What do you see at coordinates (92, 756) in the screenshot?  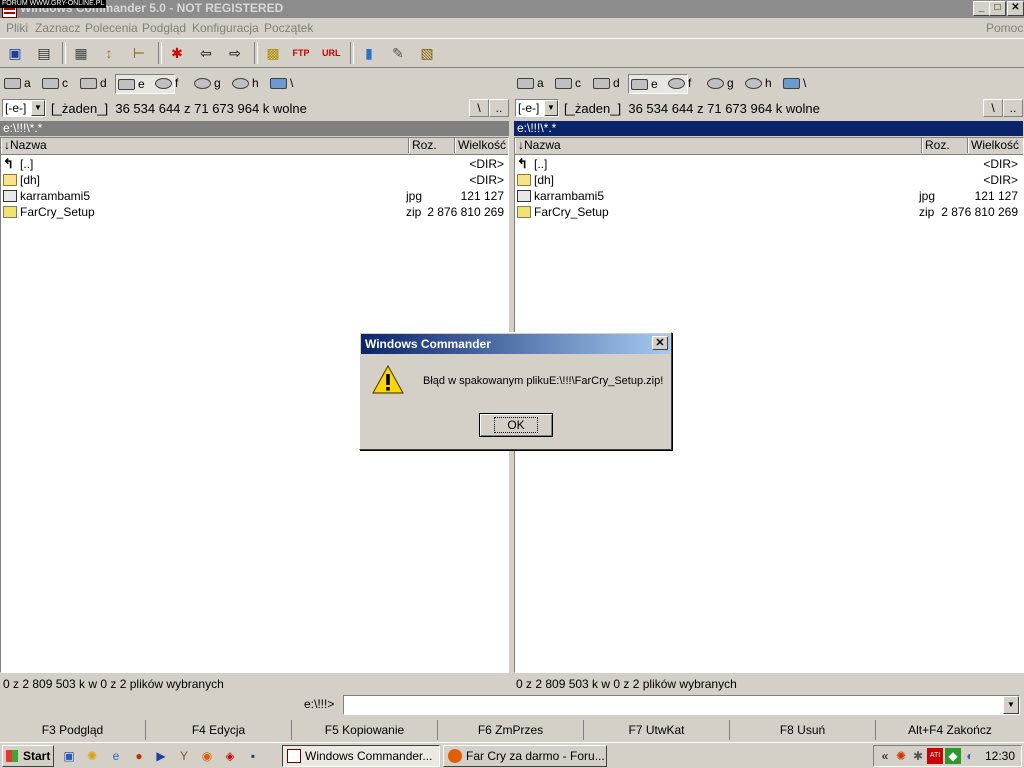 I see `sun-icon: ✺` at bounding box center [92, 756].